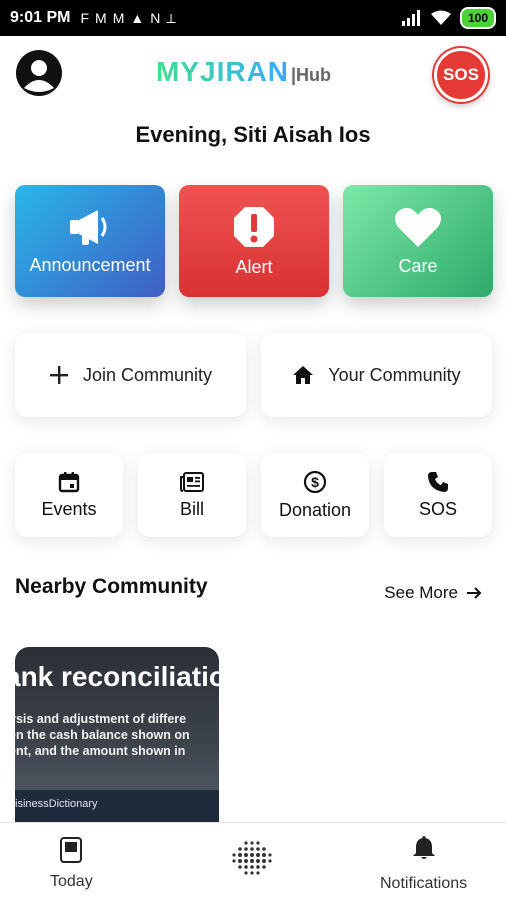 Image resolution: width=506 pixels, height=900 pixels. What do you see at coordinates (117, 676) in the screenshot?
I see `community-card-title: ank reconciliatio` at bounding box center [117, 676].